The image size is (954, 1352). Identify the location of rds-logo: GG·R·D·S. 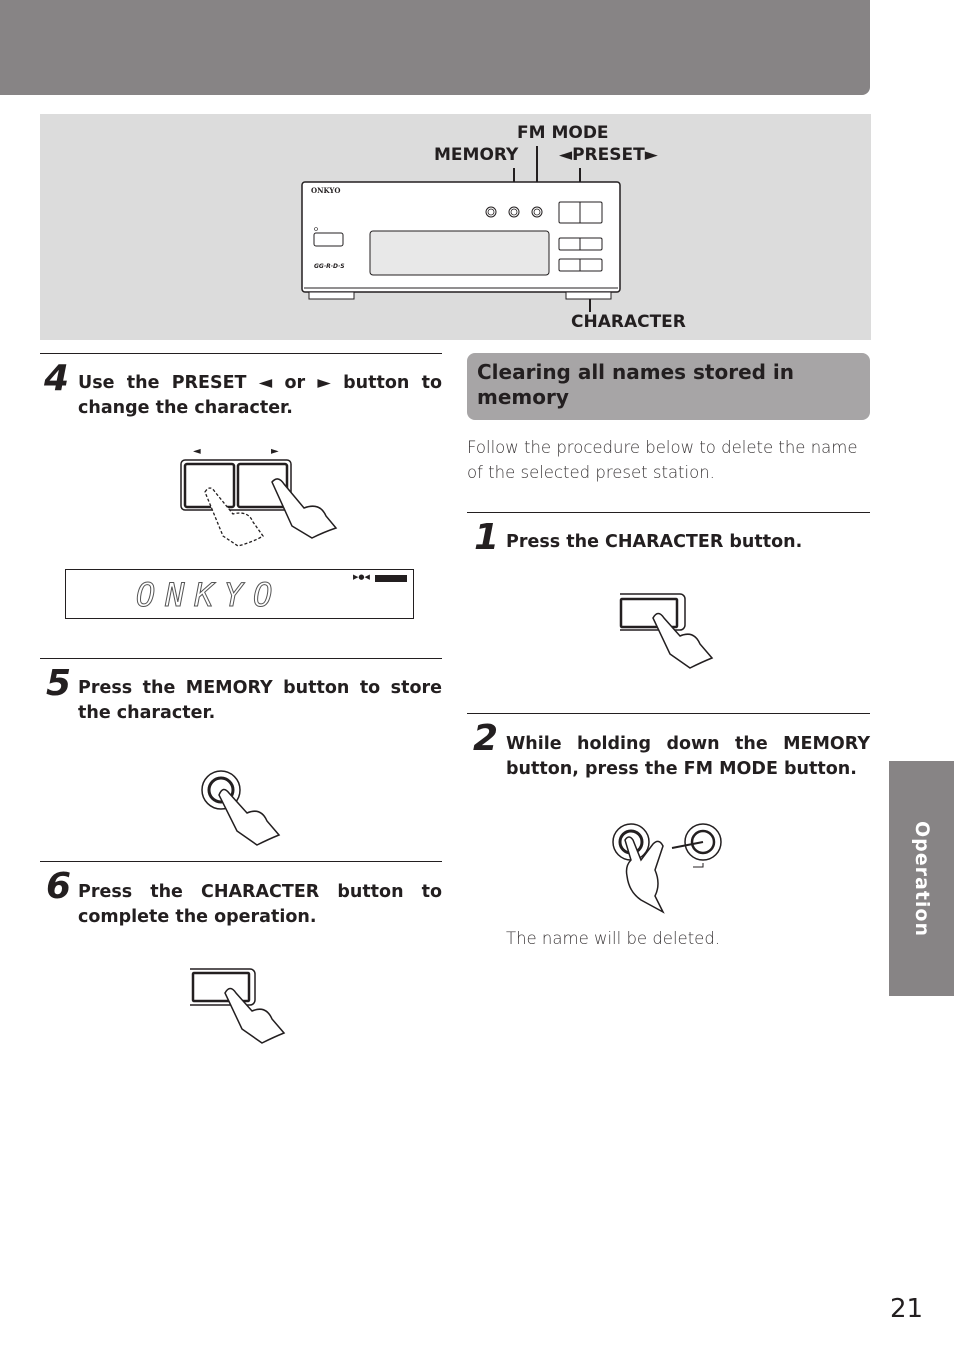
(329, 266).